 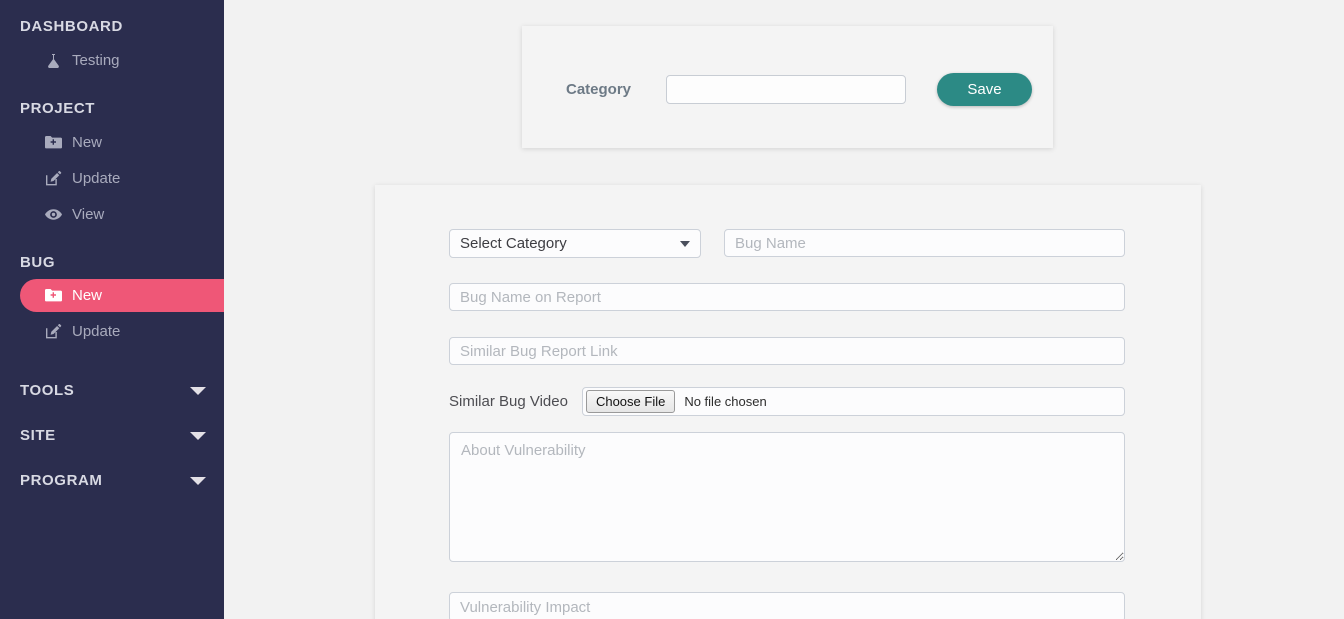 What do you see at coordinates (61, 480) in the screenshot?
I see `sidebar-section-title-program: PROGRAM` at bounding box center [61, 480].